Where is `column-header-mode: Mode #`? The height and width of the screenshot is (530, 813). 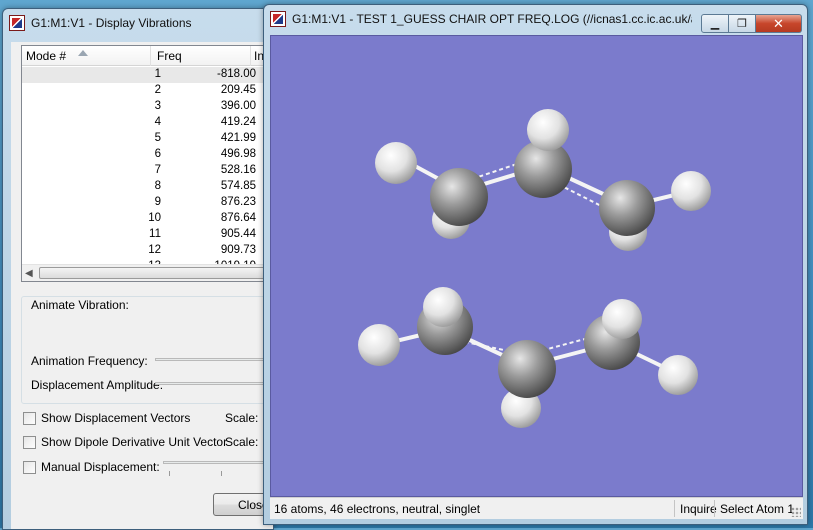 column-header-mode: Mode # is located at coordinates (46, 56).